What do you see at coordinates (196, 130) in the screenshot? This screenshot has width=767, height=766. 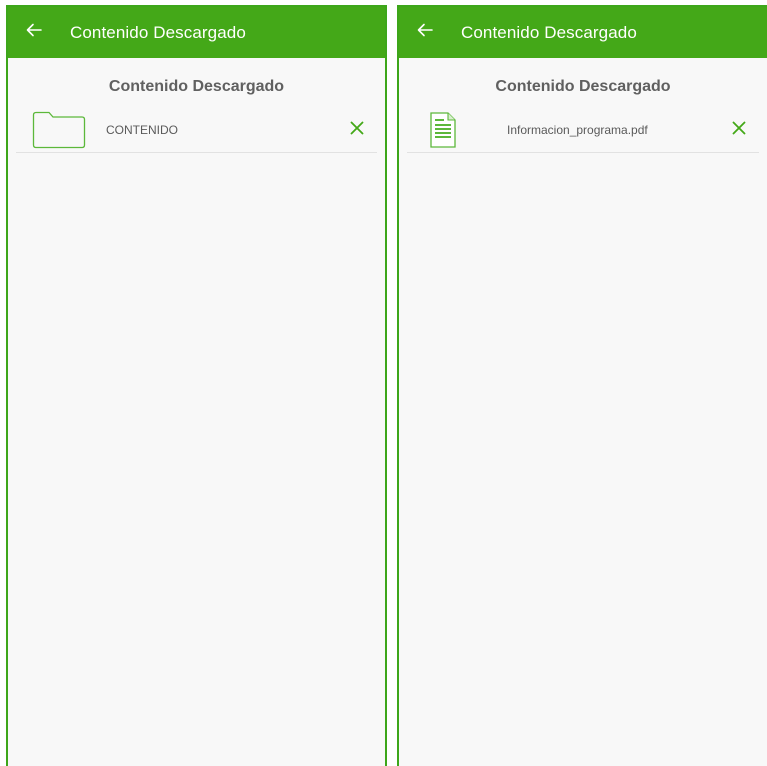 I see `list-item-contenido: CONTENIDO` at bounding box center [196, 130].